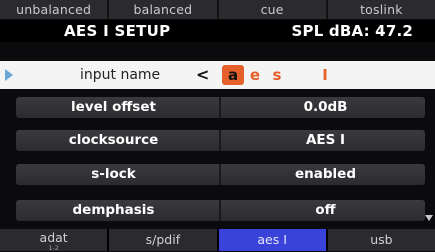 This screenshot has width=435, height=252. What do you see at coordinates (272, 9) in the screenshot?
I see `tab-cue: cue` at bounding box center [272, 9].